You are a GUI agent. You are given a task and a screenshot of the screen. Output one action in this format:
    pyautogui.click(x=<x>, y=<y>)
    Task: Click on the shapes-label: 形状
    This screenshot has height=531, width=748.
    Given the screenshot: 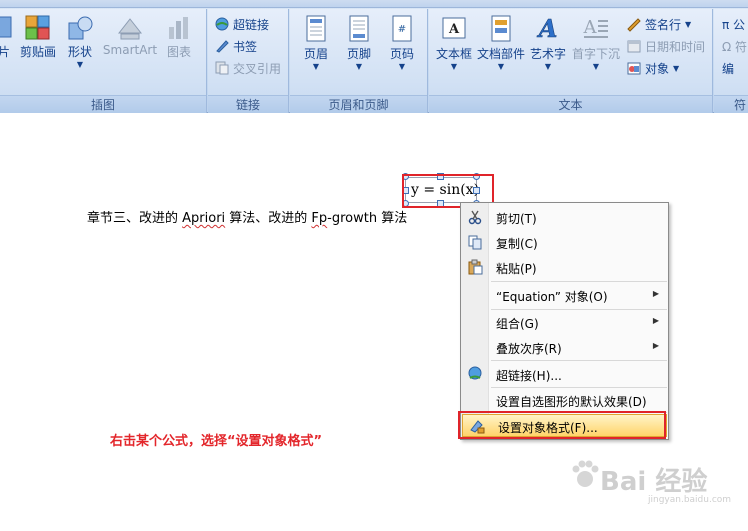 What is the action you would take?
    pyautogui.click(x=79, y=52)
    